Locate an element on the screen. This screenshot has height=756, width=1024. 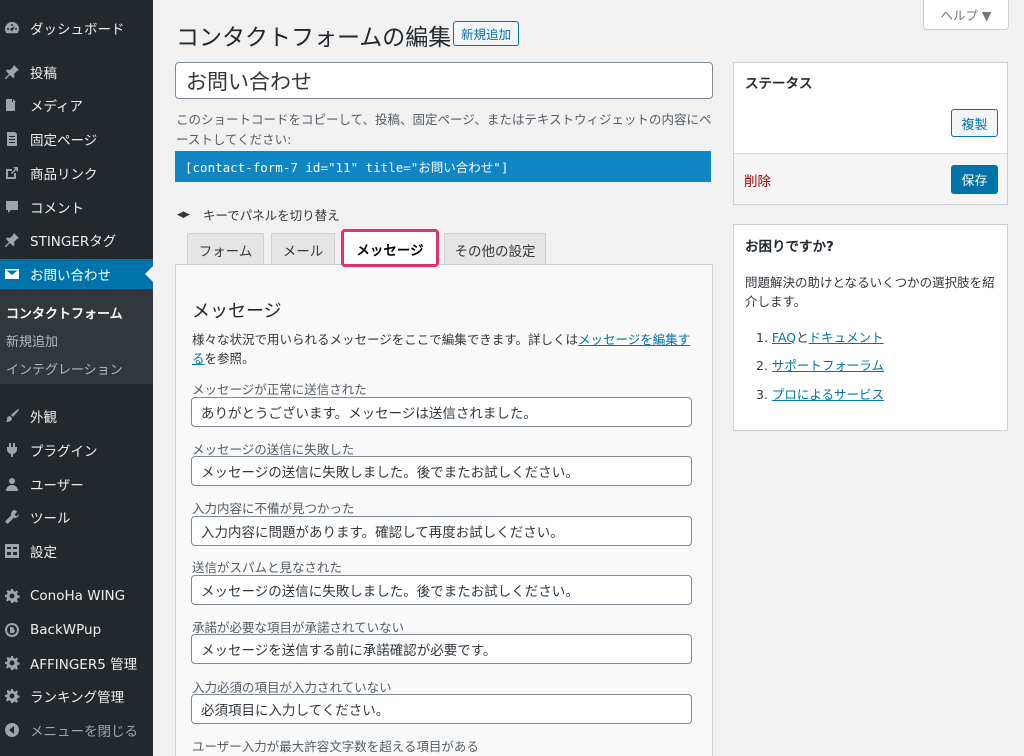
list-number: 3. is located at coordinates (762, 394).